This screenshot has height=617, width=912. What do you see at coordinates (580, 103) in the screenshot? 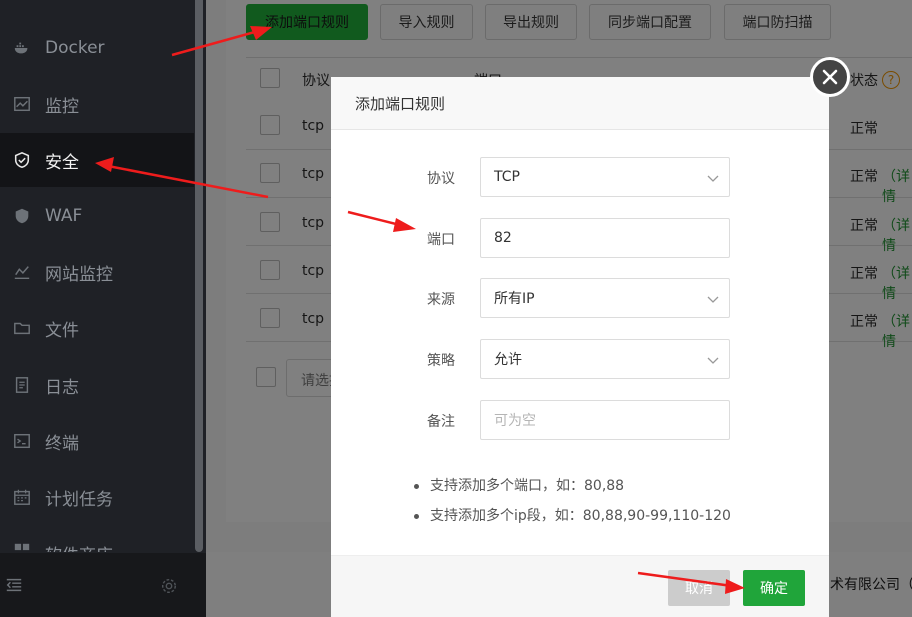
I see `dialog-title: 添加端口规则` at bounding box center [580, 103].